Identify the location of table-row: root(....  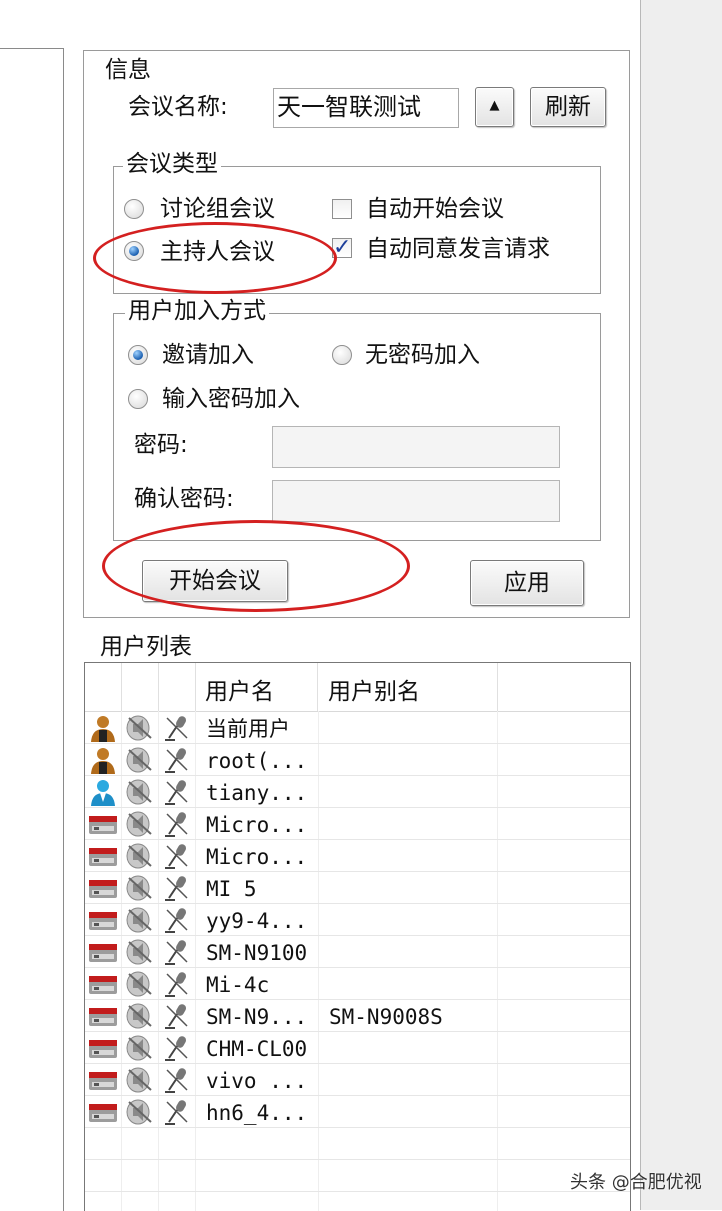
(357, 760).